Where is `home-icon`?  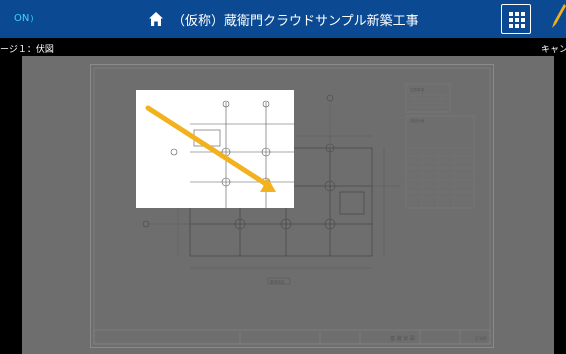
home-icon is located at coordinates (156, 19).